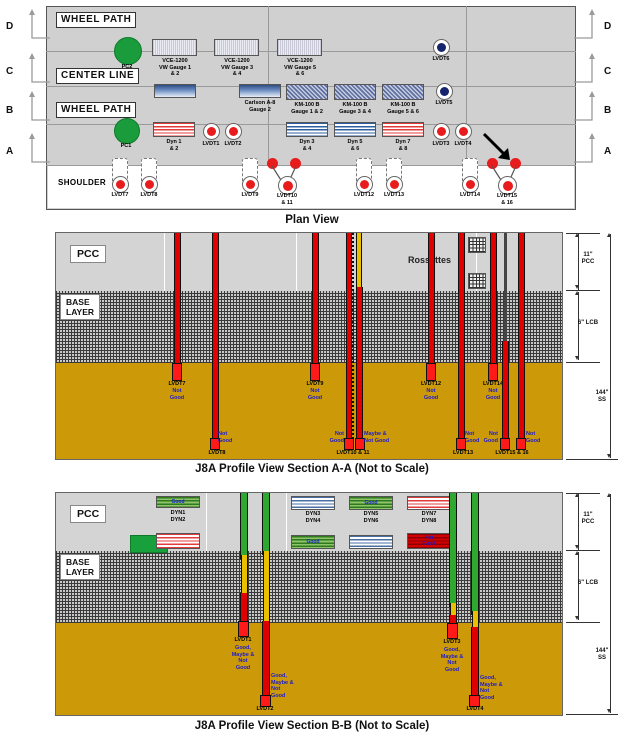 The image size is (624, 741). Describe the element at coordinates (178, 541) in the screenshot. I see `dyn2-chip` at that location.